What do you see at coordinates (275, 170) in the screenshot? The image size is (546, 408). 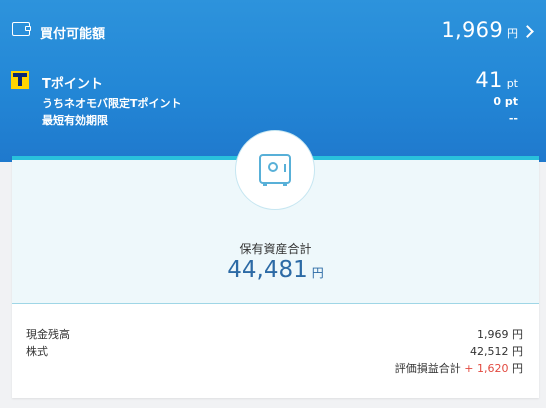 I see `safe-icon` at bounding box center [275, 170].